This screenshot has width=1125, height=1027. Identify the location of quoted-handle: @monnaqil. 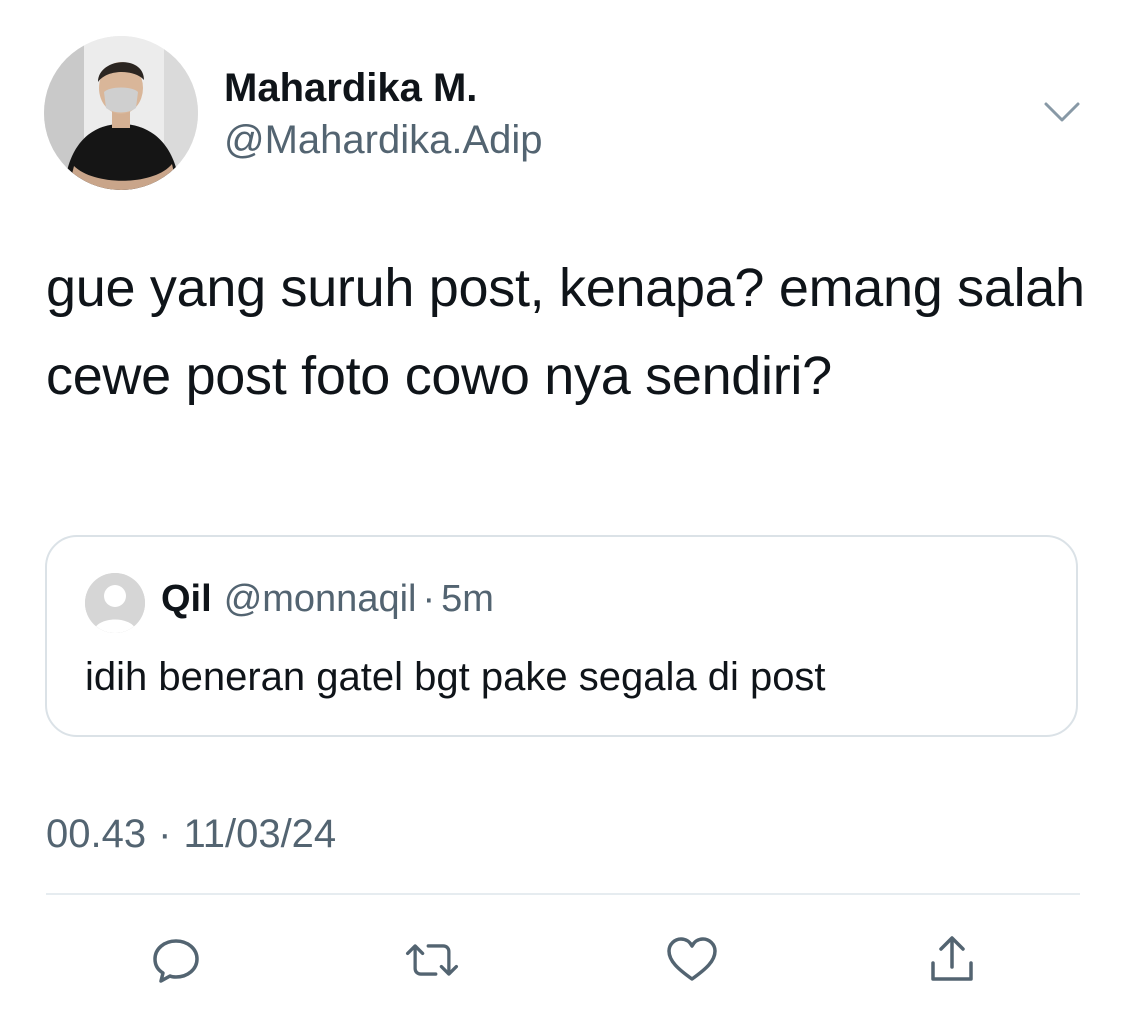
(320, 599).